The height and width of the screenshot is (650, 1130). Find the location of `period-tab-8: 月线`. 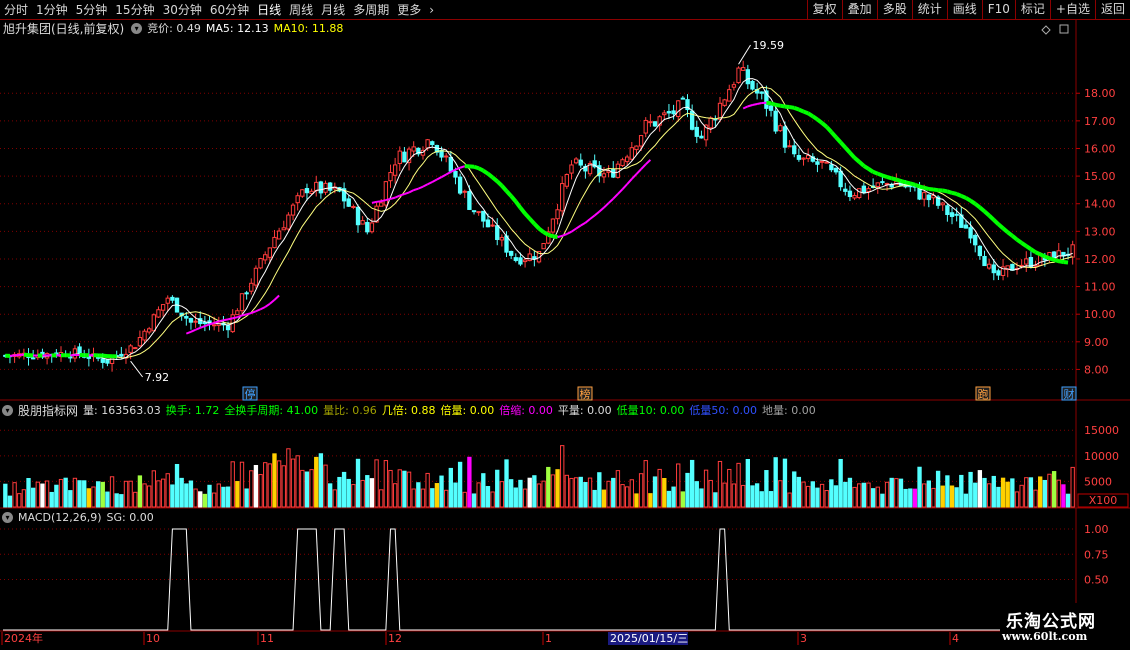

period-tab-8: 月线 is located at coordinates (333, 10).